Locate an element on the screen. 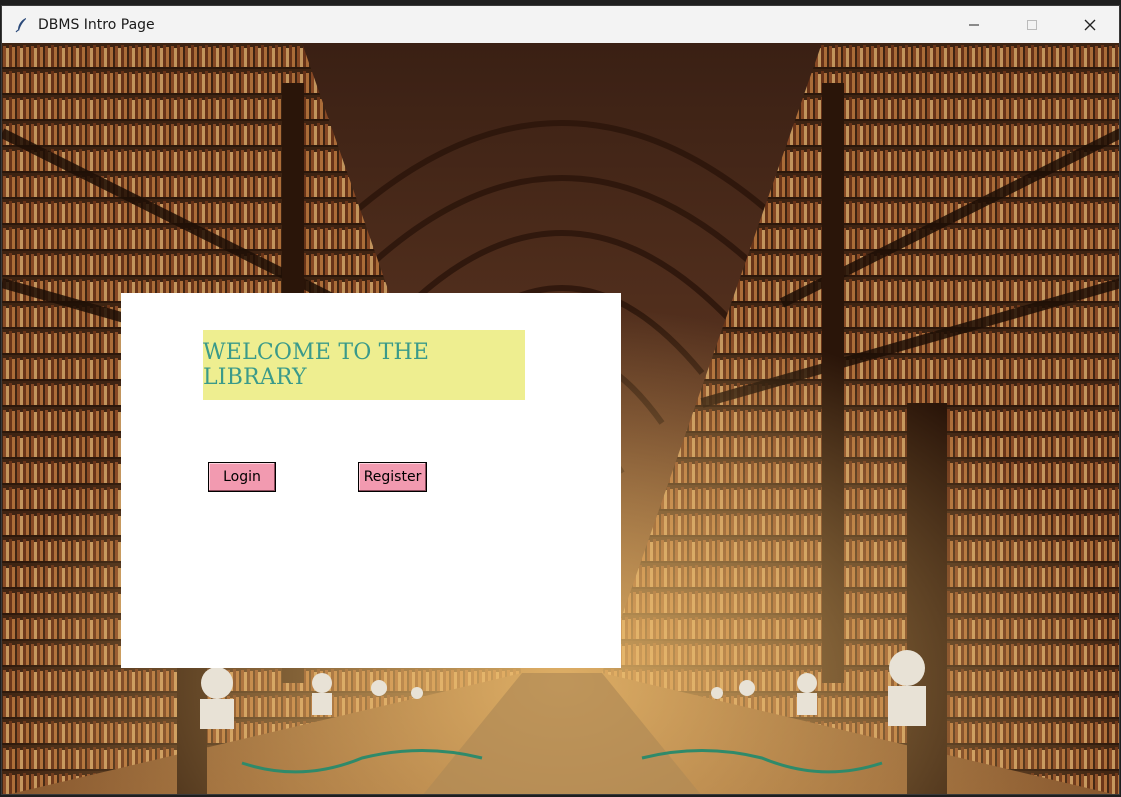  title-bar: DBMS Intro Page is located at coordinates (560, 24).